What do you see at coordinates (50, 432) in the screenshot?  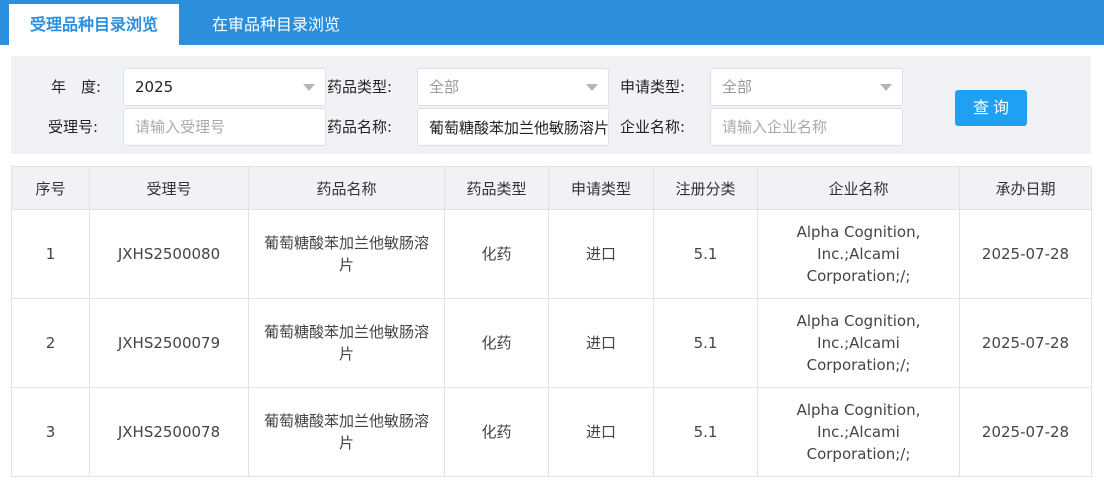 I see `cell-index: 3` at bounding box center [50, 432].